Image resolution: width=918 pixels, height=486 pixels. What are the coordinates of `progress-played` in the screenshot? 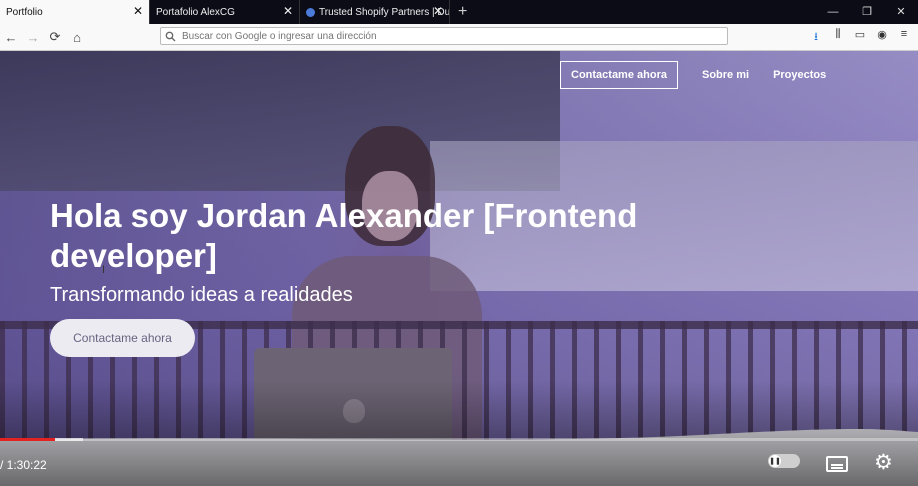 It's located at (28, 439).